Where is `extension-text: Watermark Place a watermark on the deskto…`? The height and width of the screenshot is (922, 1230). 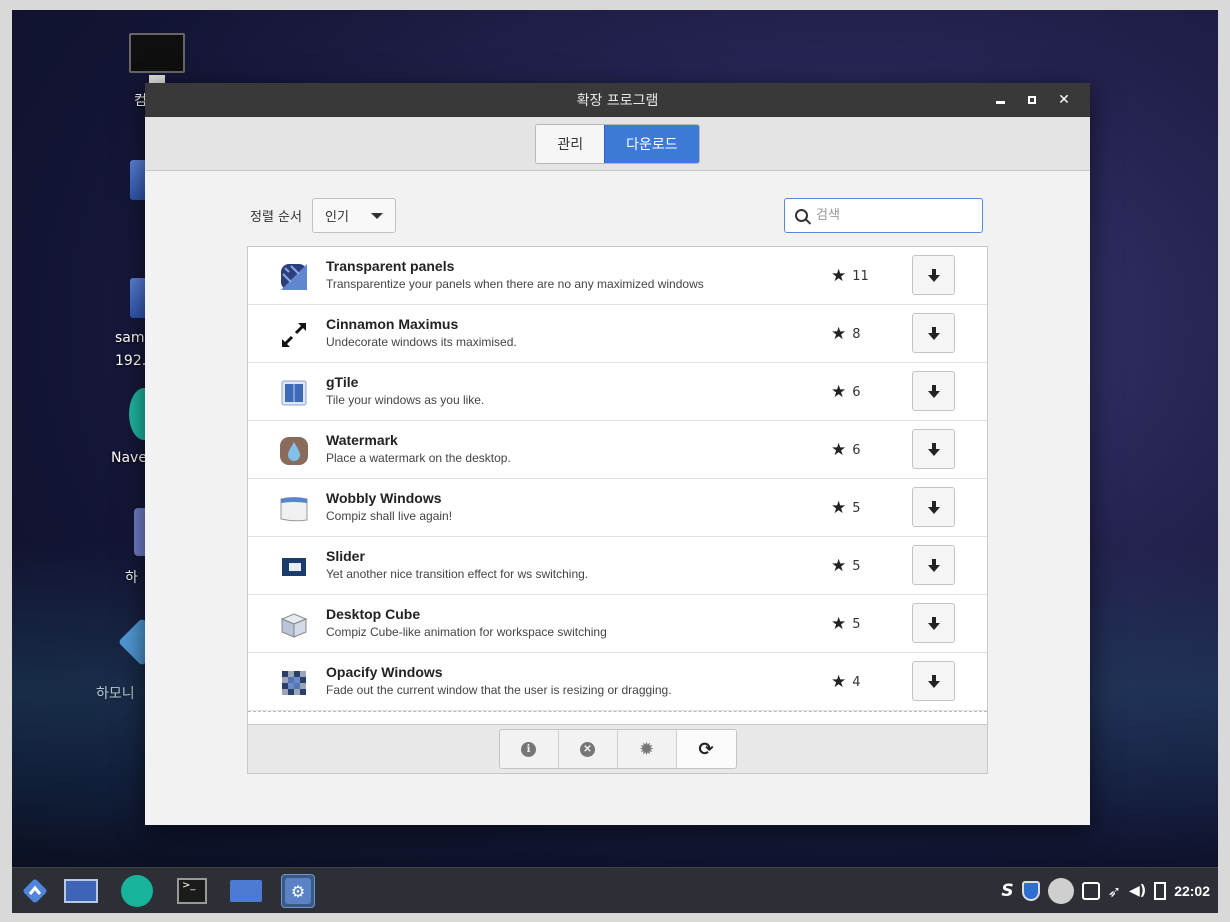 extension-text: Watermark Place a watermark on the deskto… is located at coordinates (418, 448).